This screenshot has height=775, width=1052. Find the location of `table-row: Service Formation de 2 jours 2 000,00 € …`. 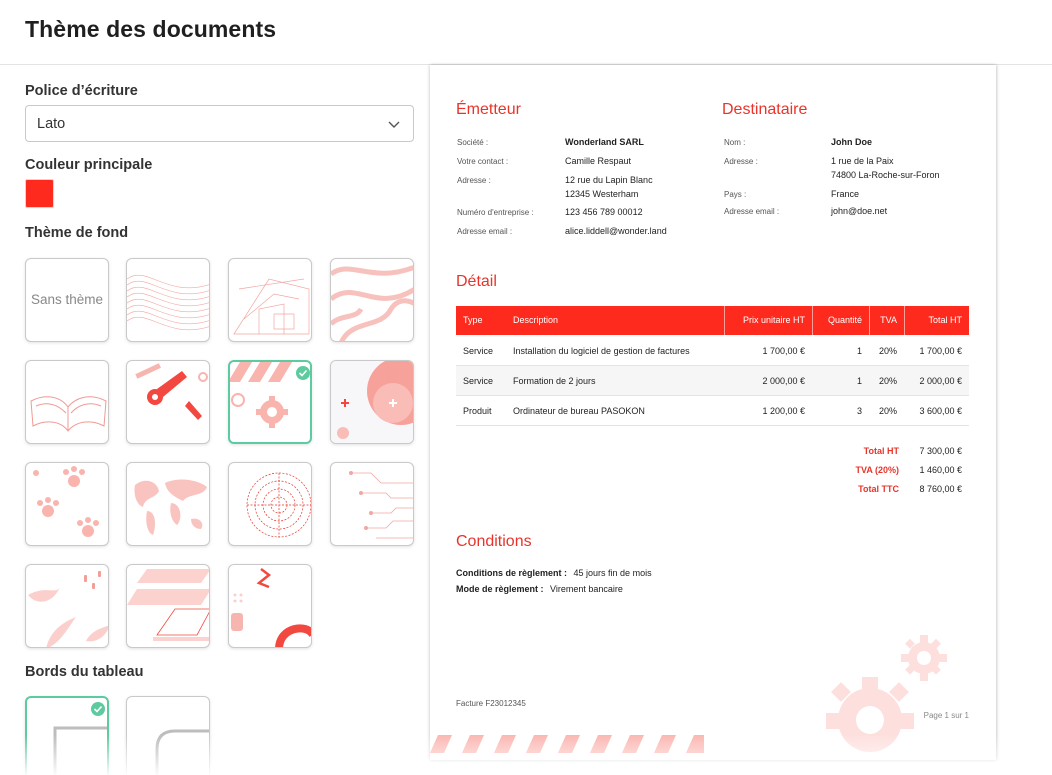

table-row: Service Formation de 2 jours 2 000,00 € … is located at coordinates (712, 381).